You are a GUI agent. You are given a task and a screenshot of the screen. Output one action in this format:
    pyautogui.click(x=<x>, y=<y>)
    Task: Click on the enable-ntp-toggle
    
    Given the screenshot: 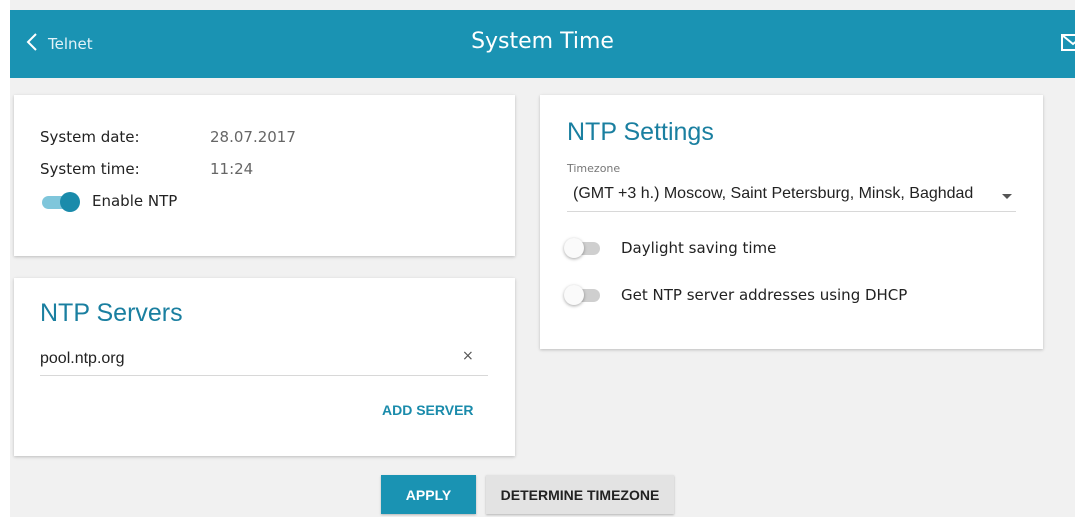 What is the action you would take?
    pyautogui.click(x=60, y=202)
    